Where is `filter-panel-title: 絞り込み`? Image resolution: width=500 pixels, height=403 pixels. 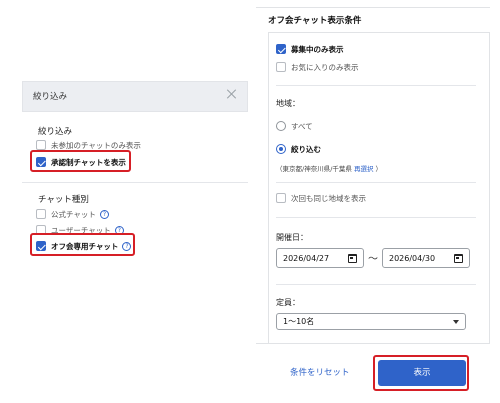 filter-panel-title: 絞り込み is located at coordinates (50, 97).